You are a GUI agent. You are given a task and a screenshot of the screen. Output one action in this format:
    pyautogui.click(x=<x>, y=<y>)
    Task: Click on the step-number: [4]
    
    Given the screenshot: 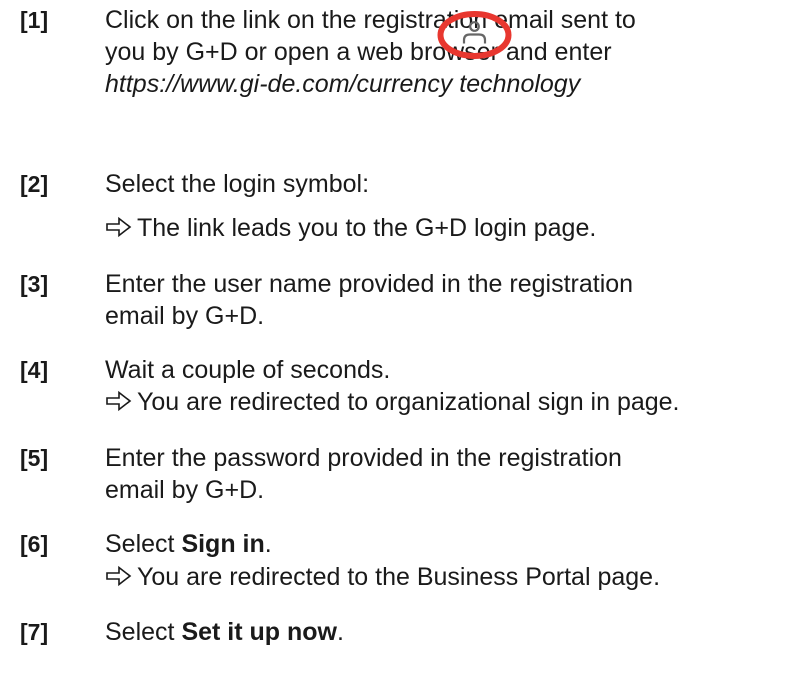 What is the action you would take?
    pyautogui.click(x=34, y=370)
    